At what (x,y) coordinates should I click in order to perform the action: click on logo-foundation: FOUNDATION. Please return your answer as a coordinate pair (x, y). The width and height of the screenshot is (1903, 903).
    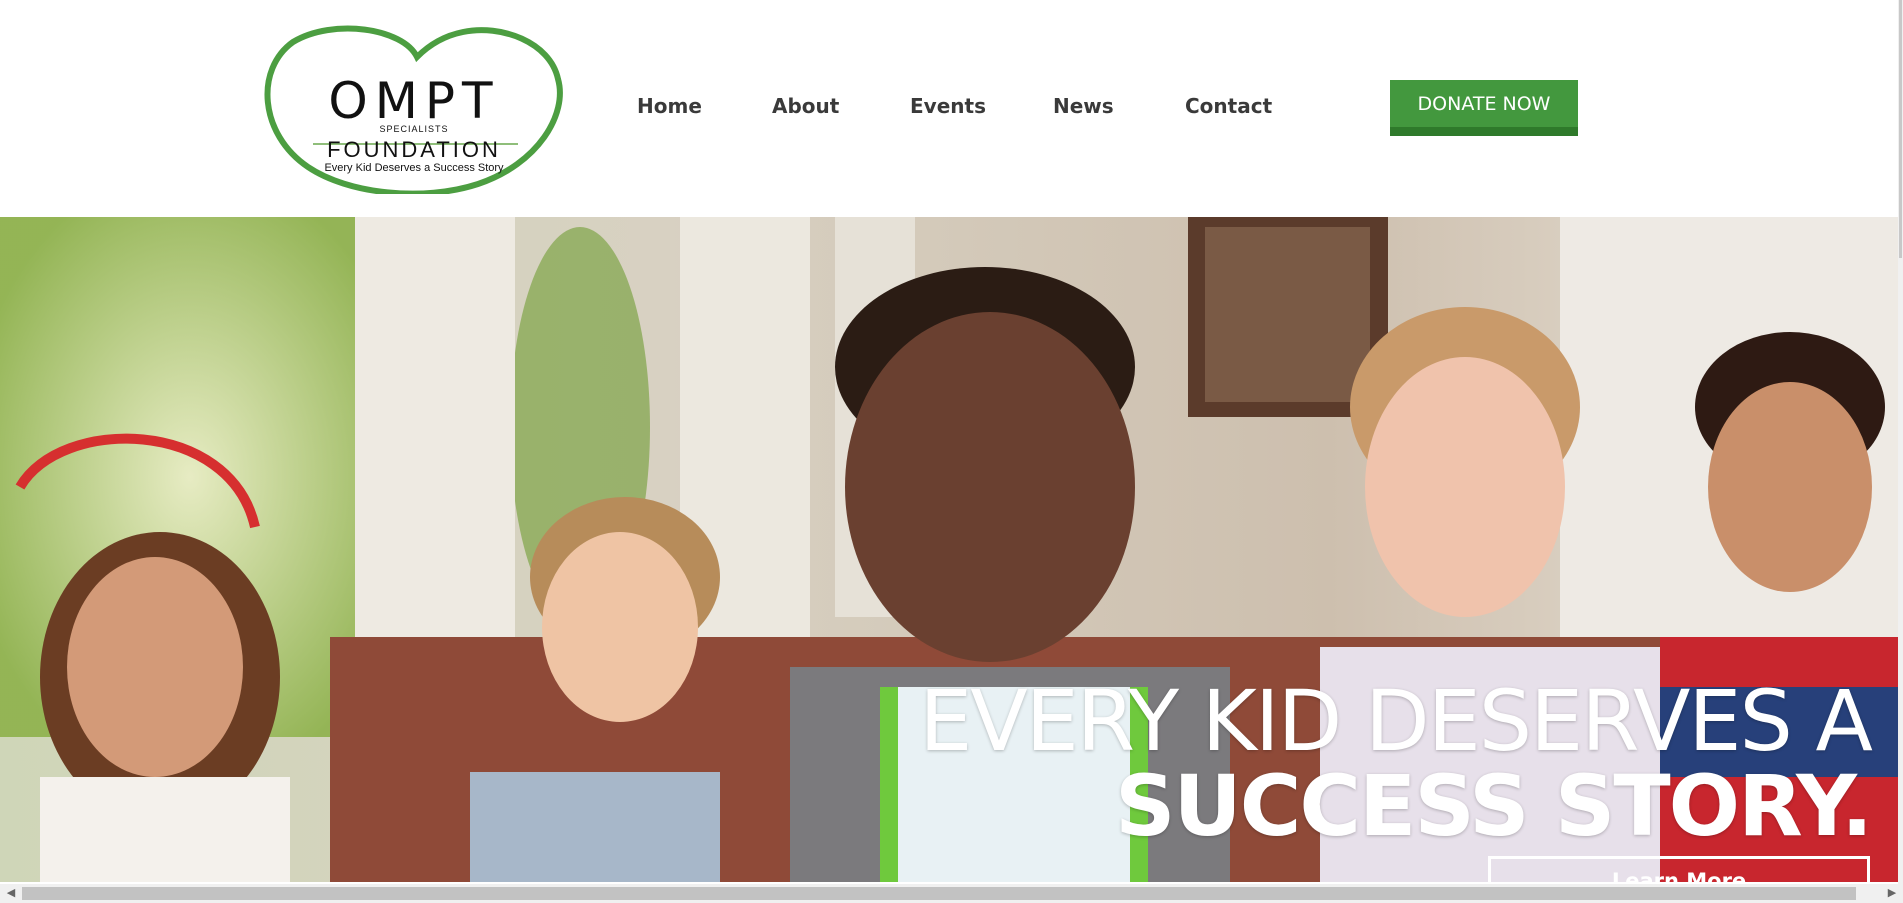
    Looking at the image, I should click on (414, 149).